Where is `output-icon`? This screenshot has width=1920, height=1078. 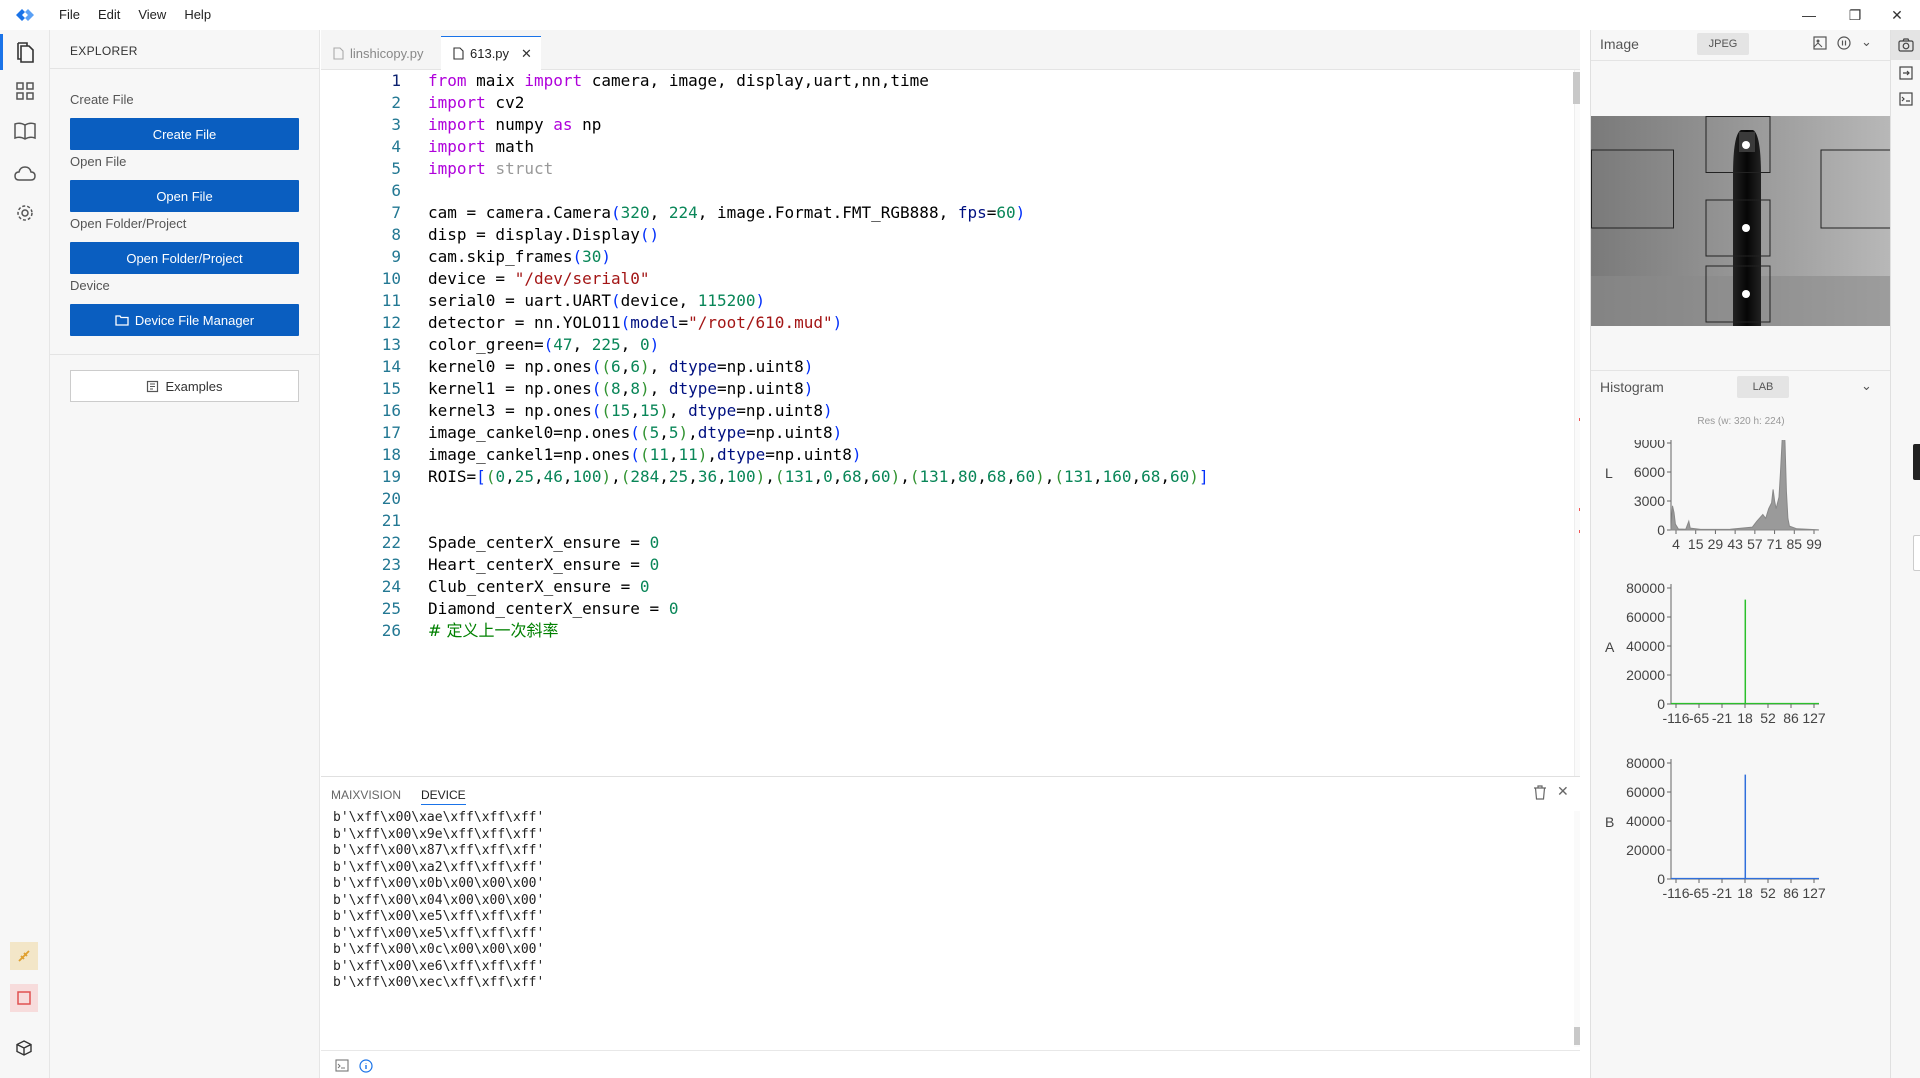 output-icon is located at coordinates (1906, 101).